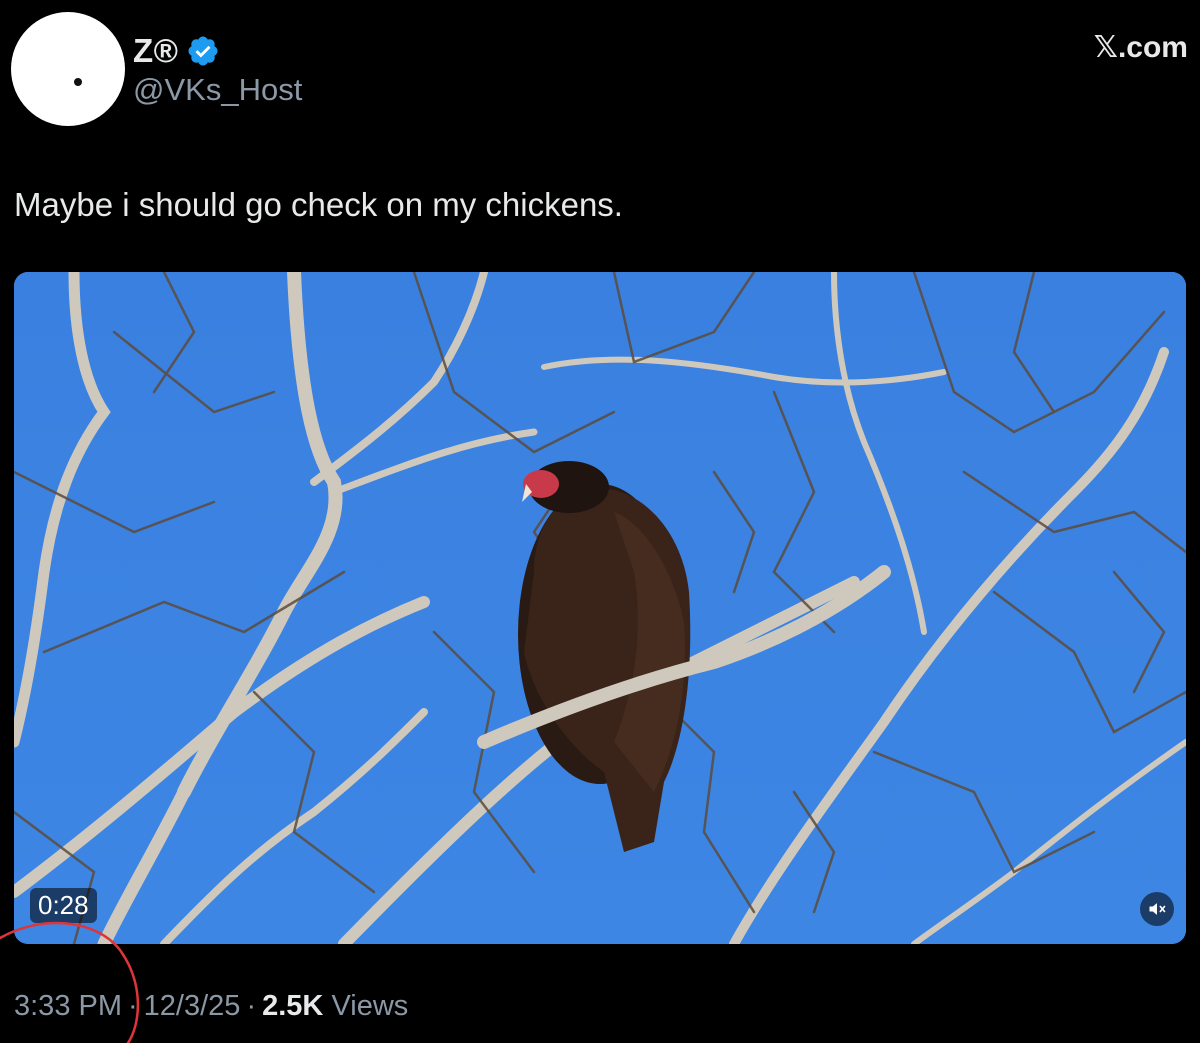  What do you see at coordinates (63, 905) in the screenshot?
I see `video-duration: 0:28` at bounding box center [63, 905].